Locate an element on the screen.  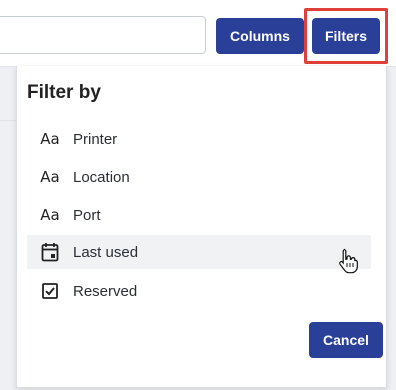
calendar-icon is located at coordinates (50, 252).